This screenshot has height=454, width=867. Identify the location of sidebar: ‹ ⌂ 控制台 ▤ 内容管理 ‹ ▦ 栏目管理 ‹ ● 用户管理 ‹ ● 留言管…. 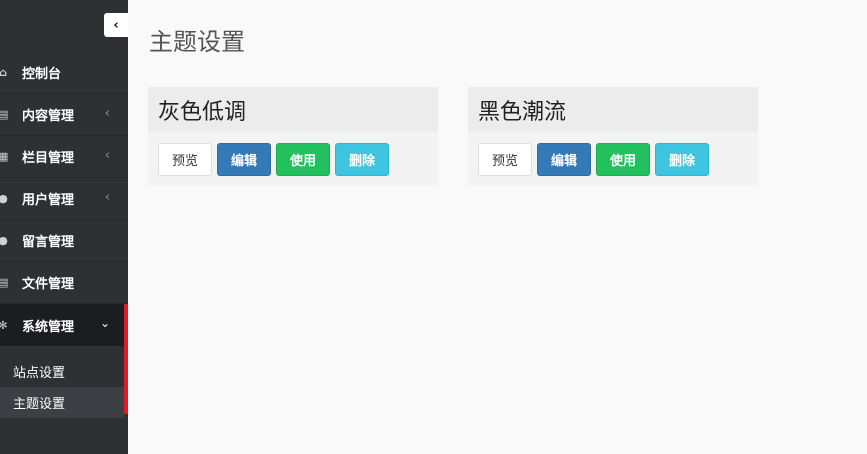
(64, 227).